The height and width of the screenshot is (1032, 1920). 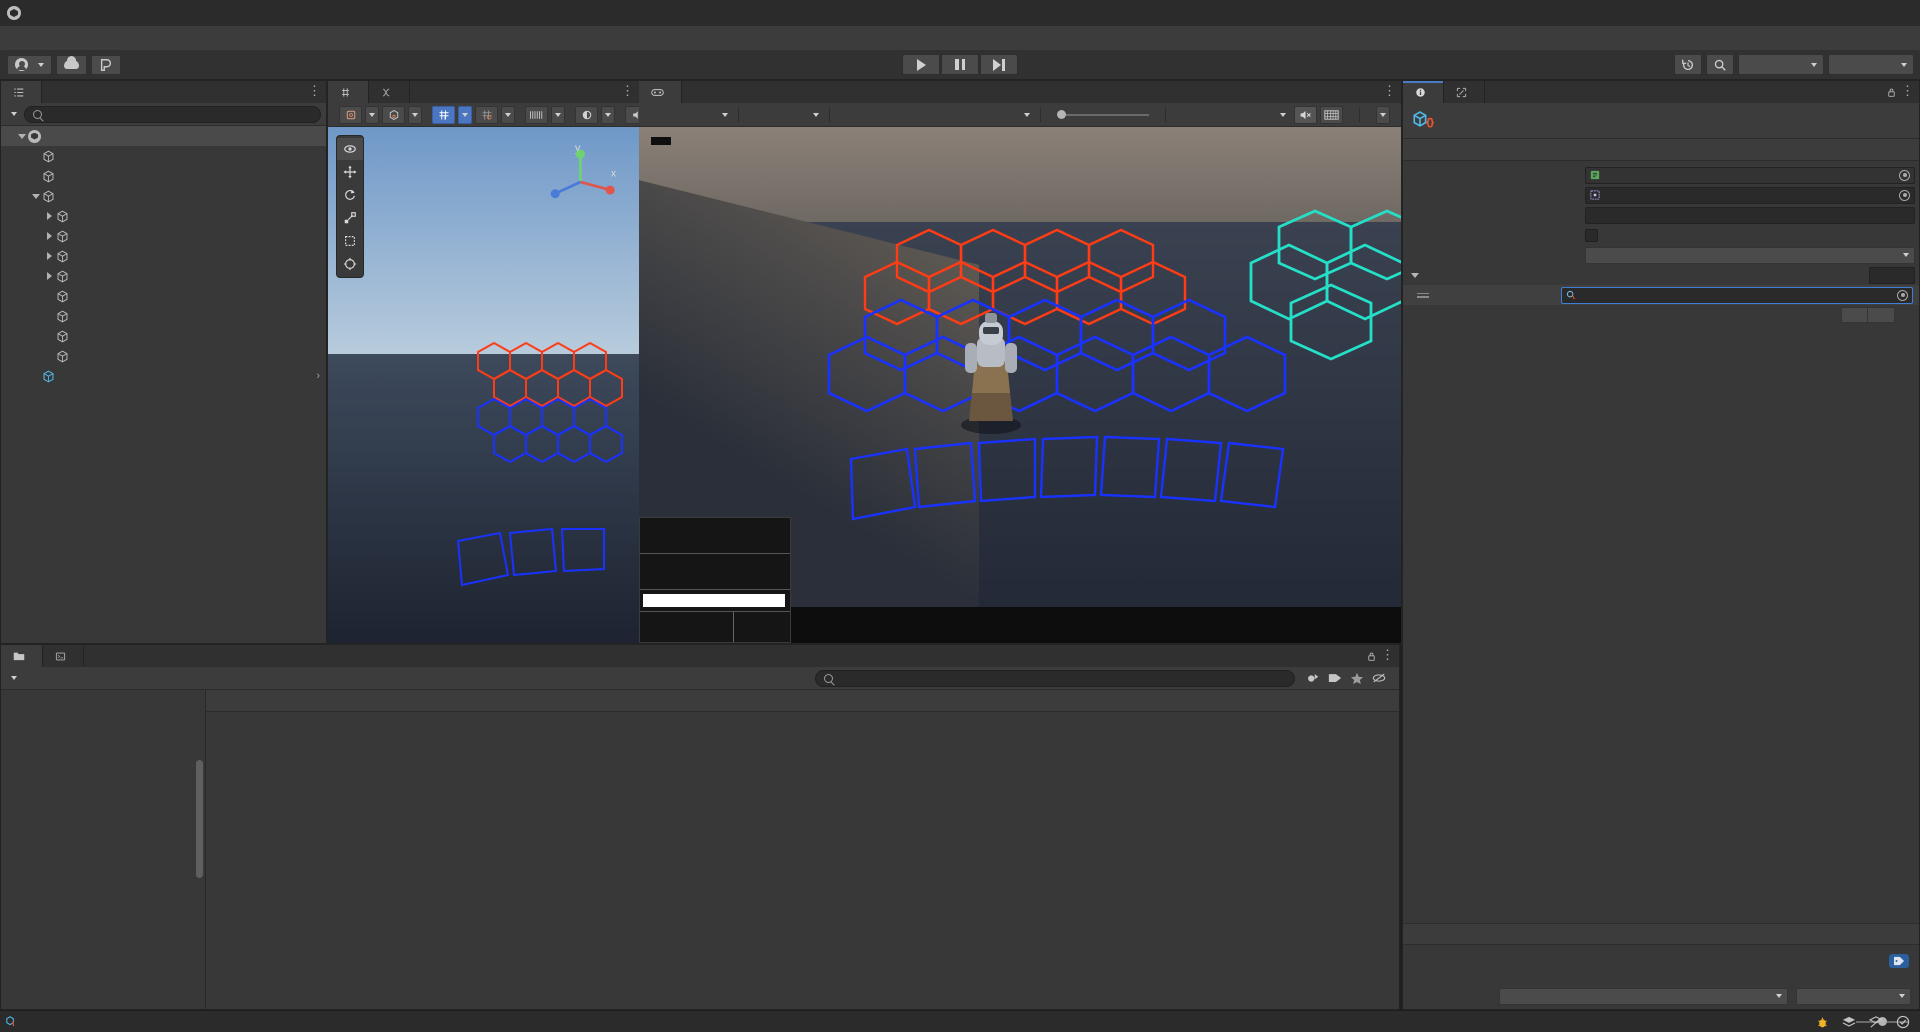 What do you see at coordinates (608, 114) in the screenshot?
I see `scene-lighting-dropdown` at bounding box center [608, 114].